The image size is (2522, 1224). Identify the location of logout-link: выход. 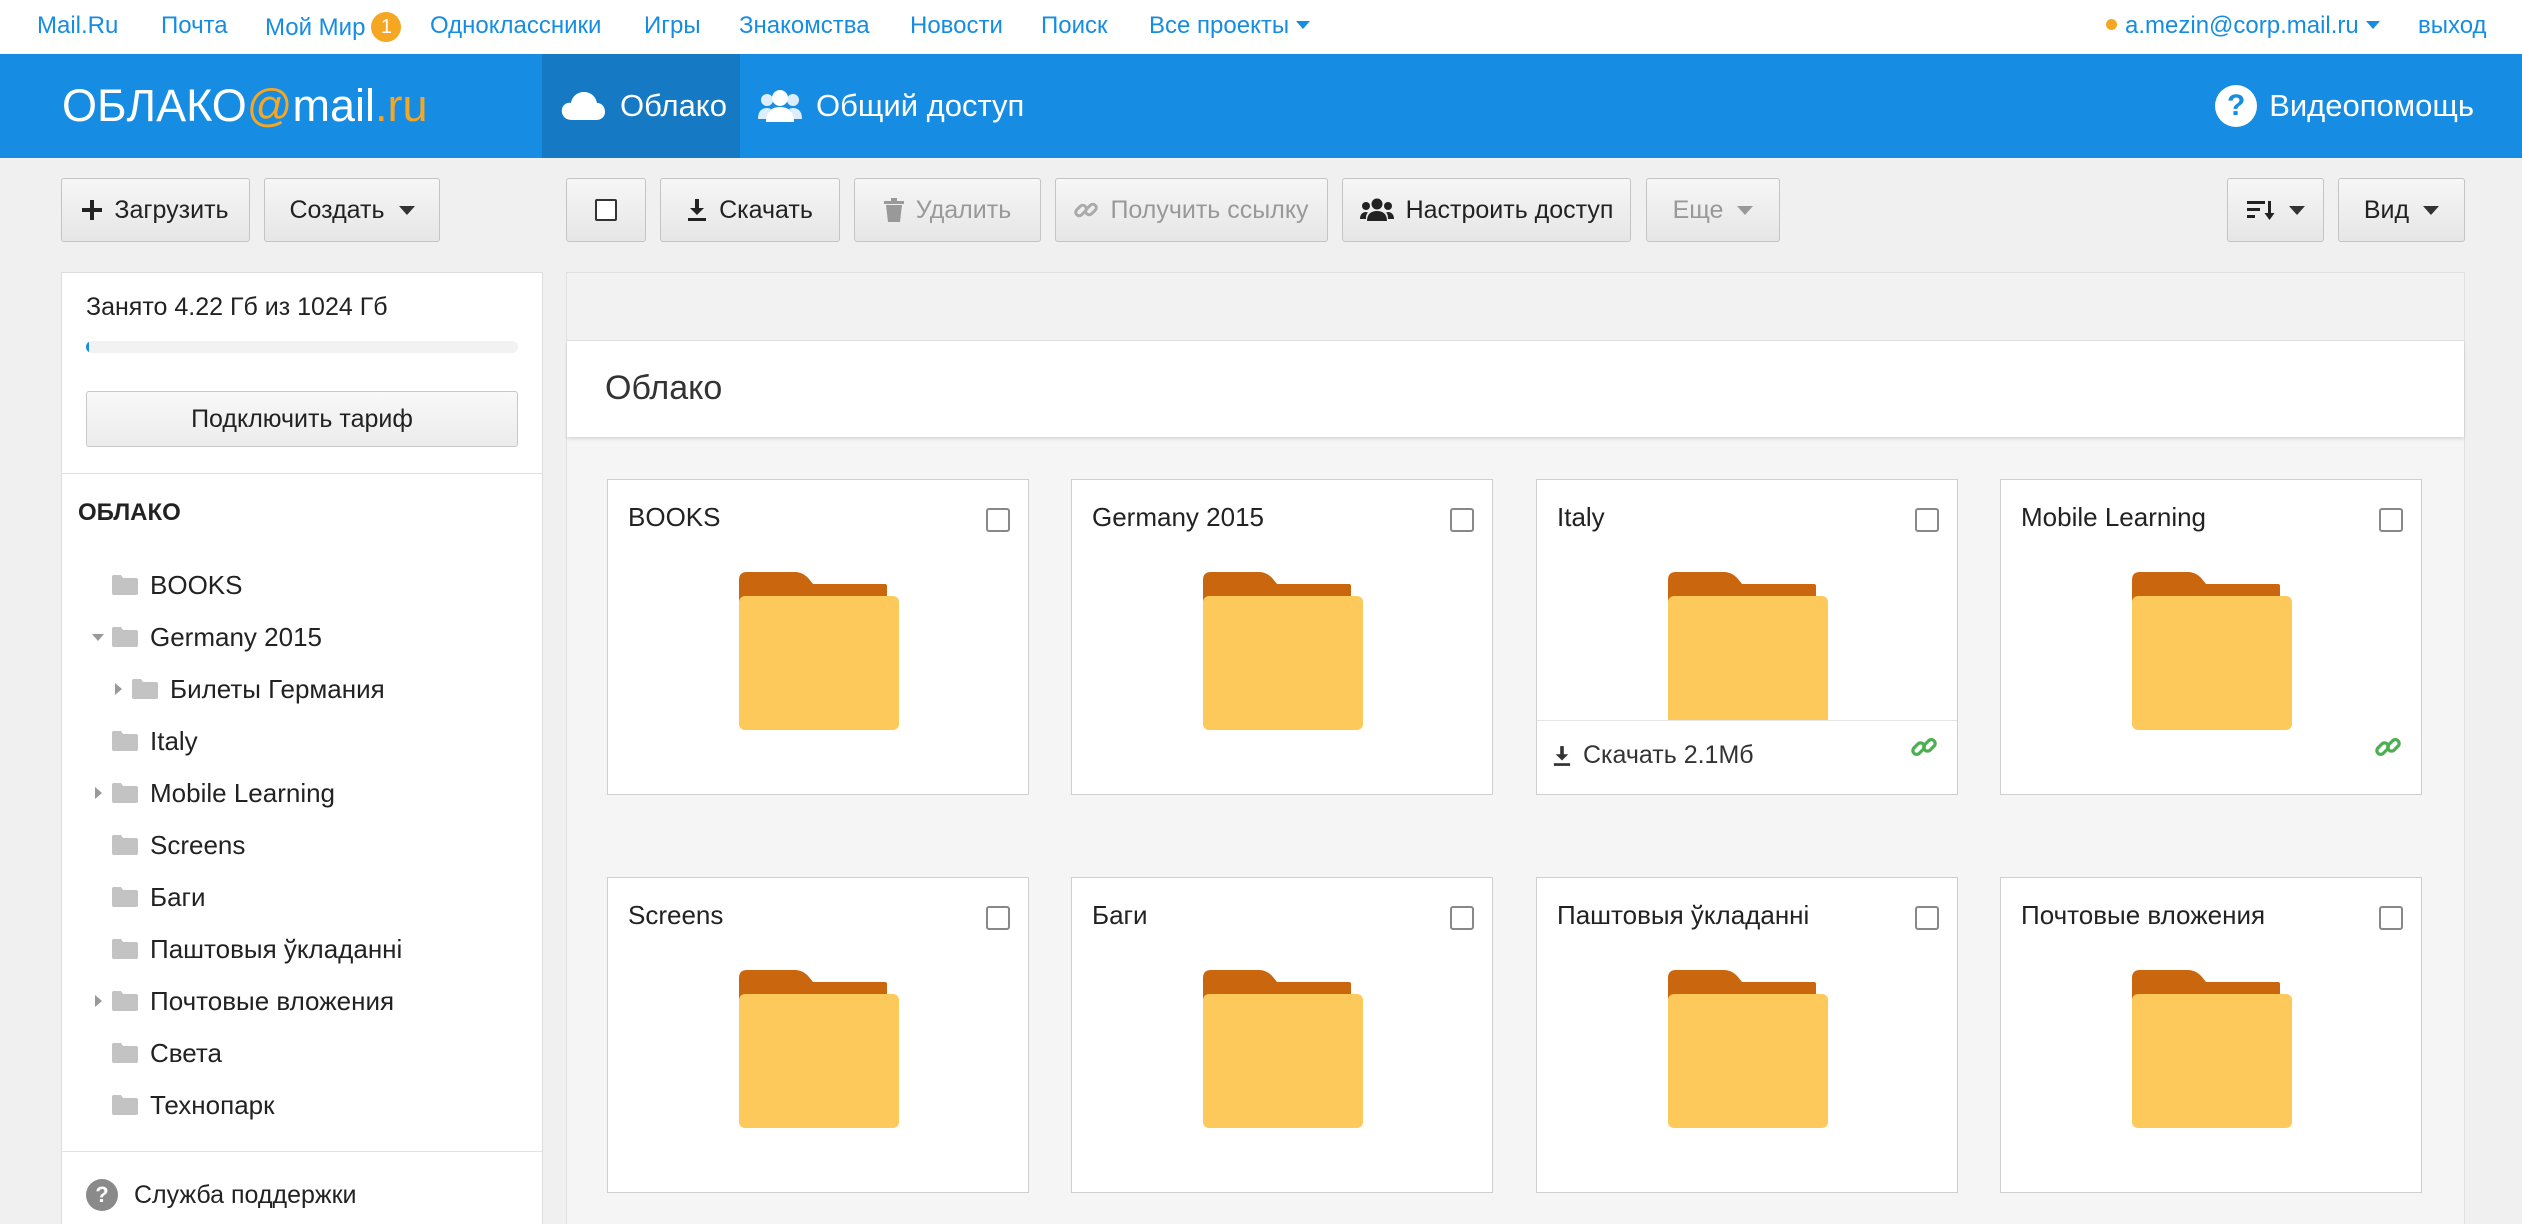
(2452, 26).